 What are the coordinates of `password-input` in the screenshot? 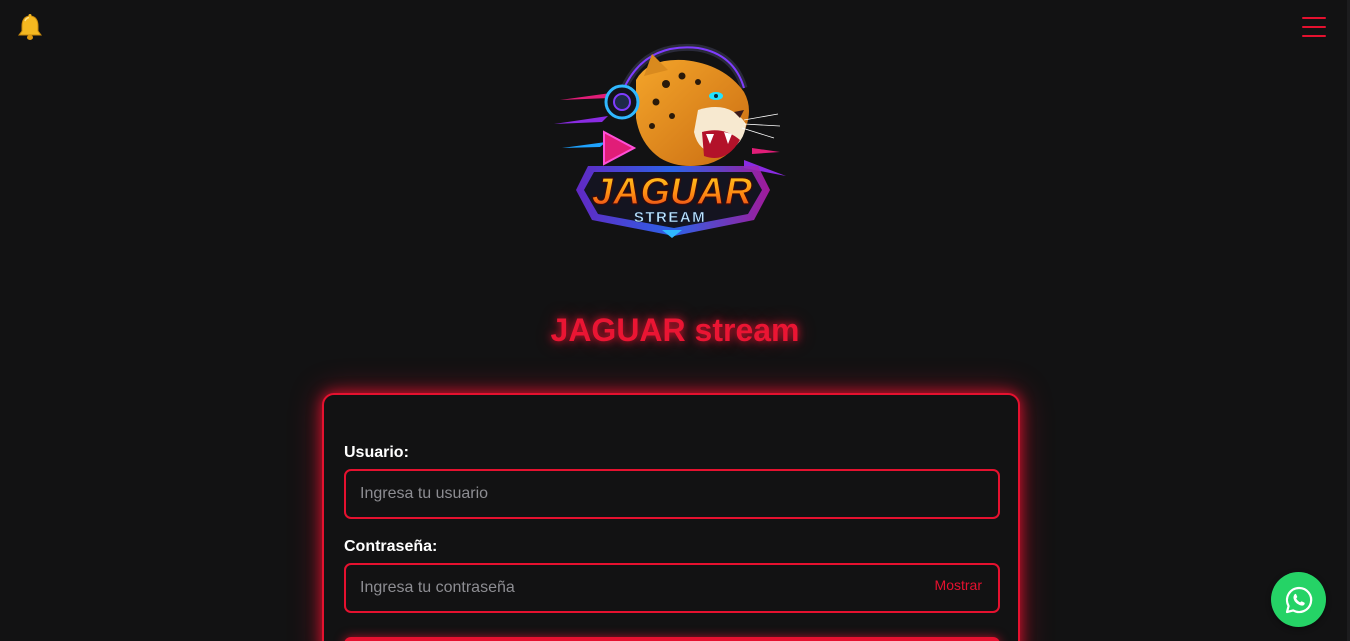 It's located at (672, 588).